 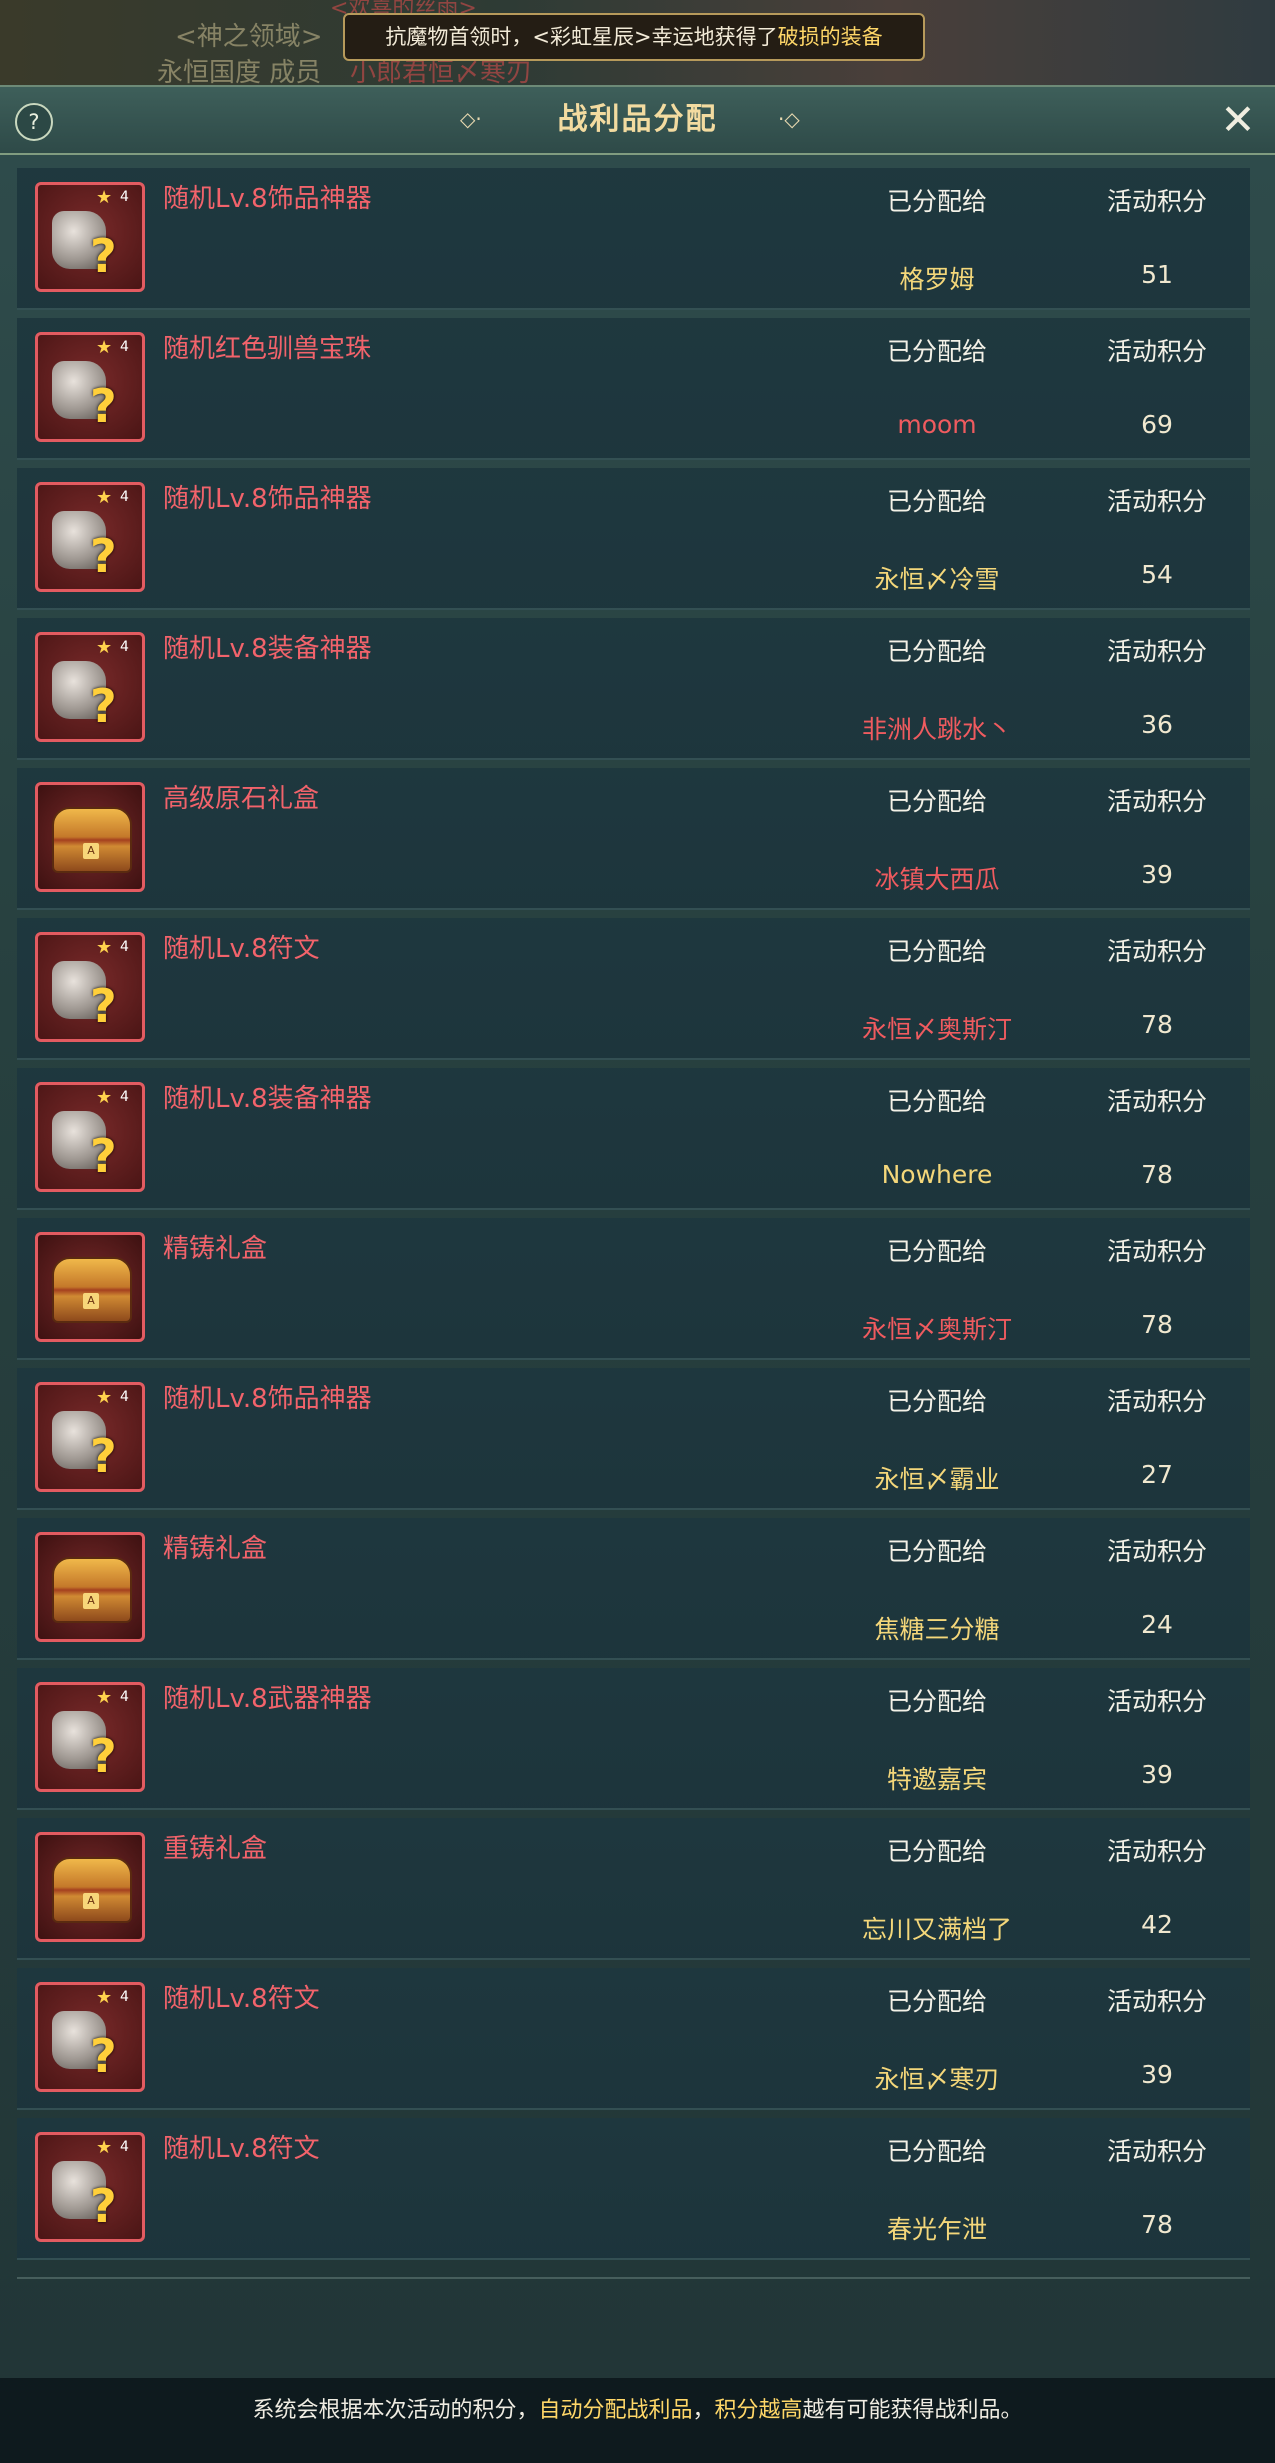 I want to click on list-divider, so click(x=633, y=2278).